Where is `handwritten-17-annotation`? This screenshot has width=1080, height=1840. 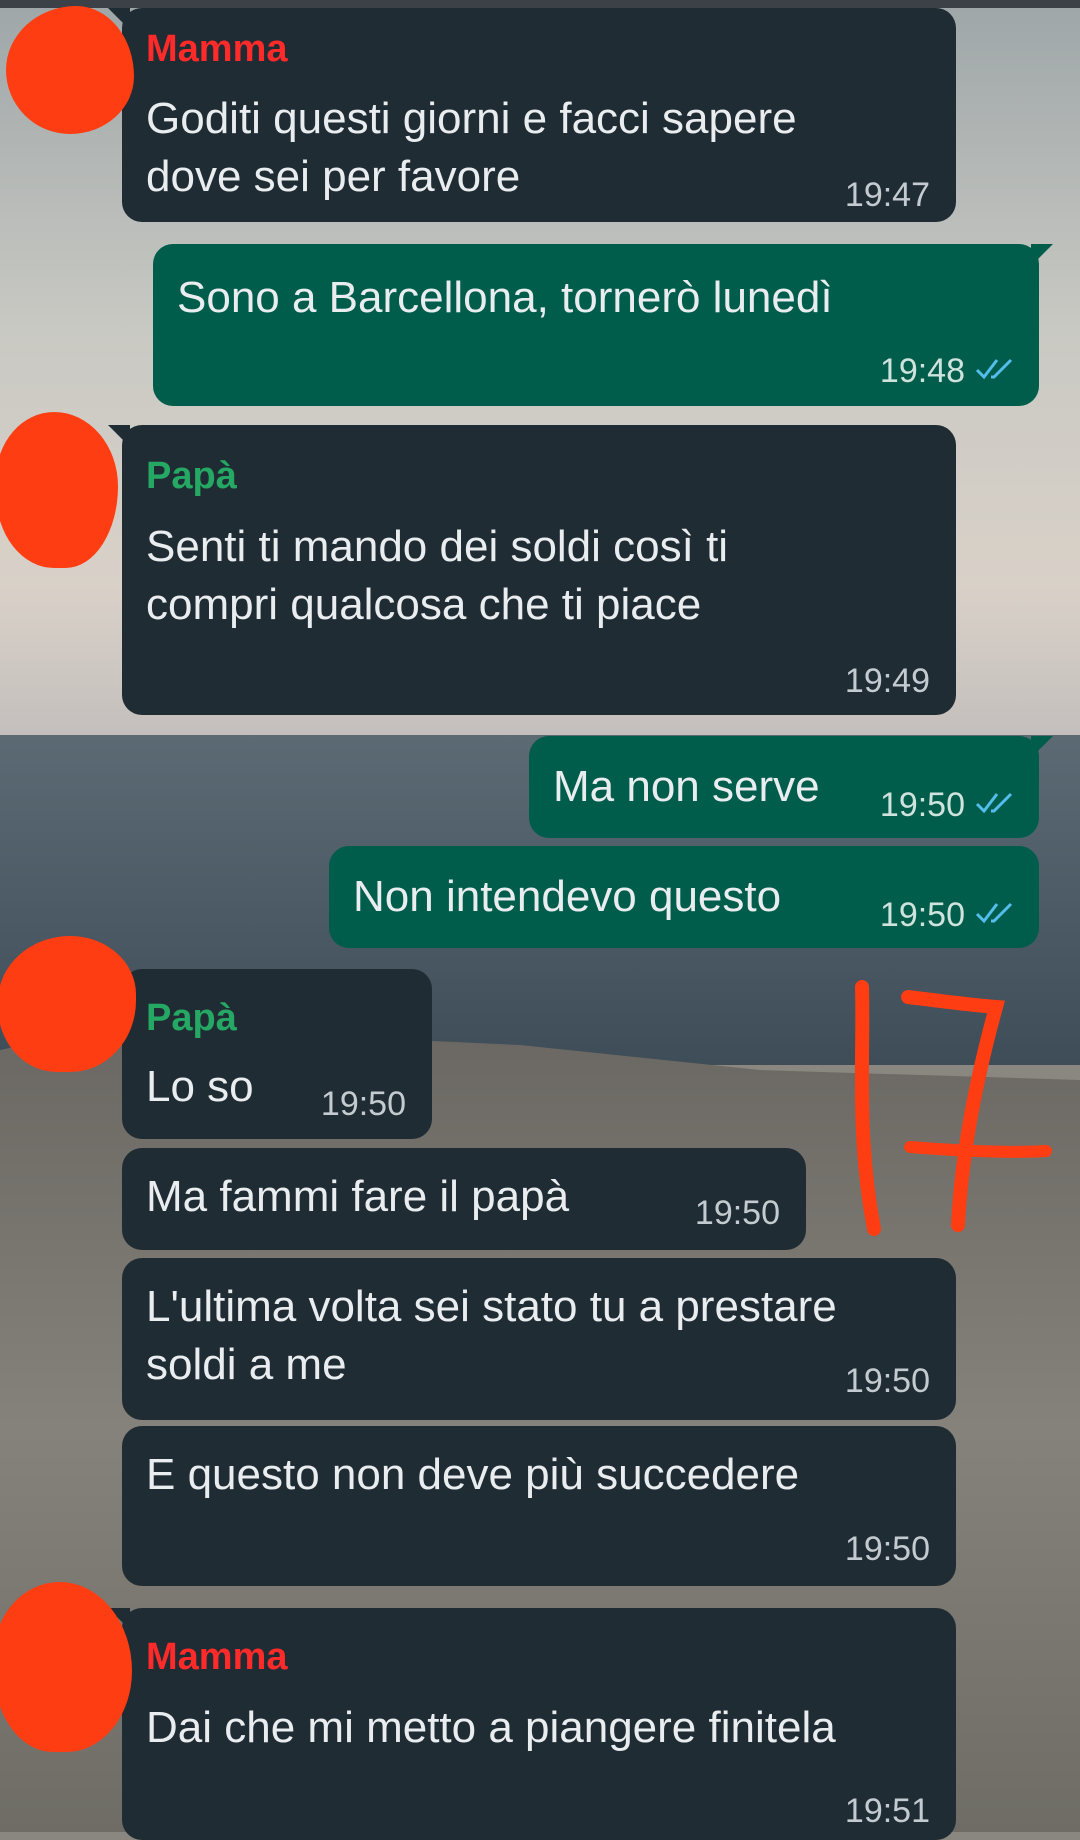 handwritten-17-annotation is located at coordinates (953, 1108).